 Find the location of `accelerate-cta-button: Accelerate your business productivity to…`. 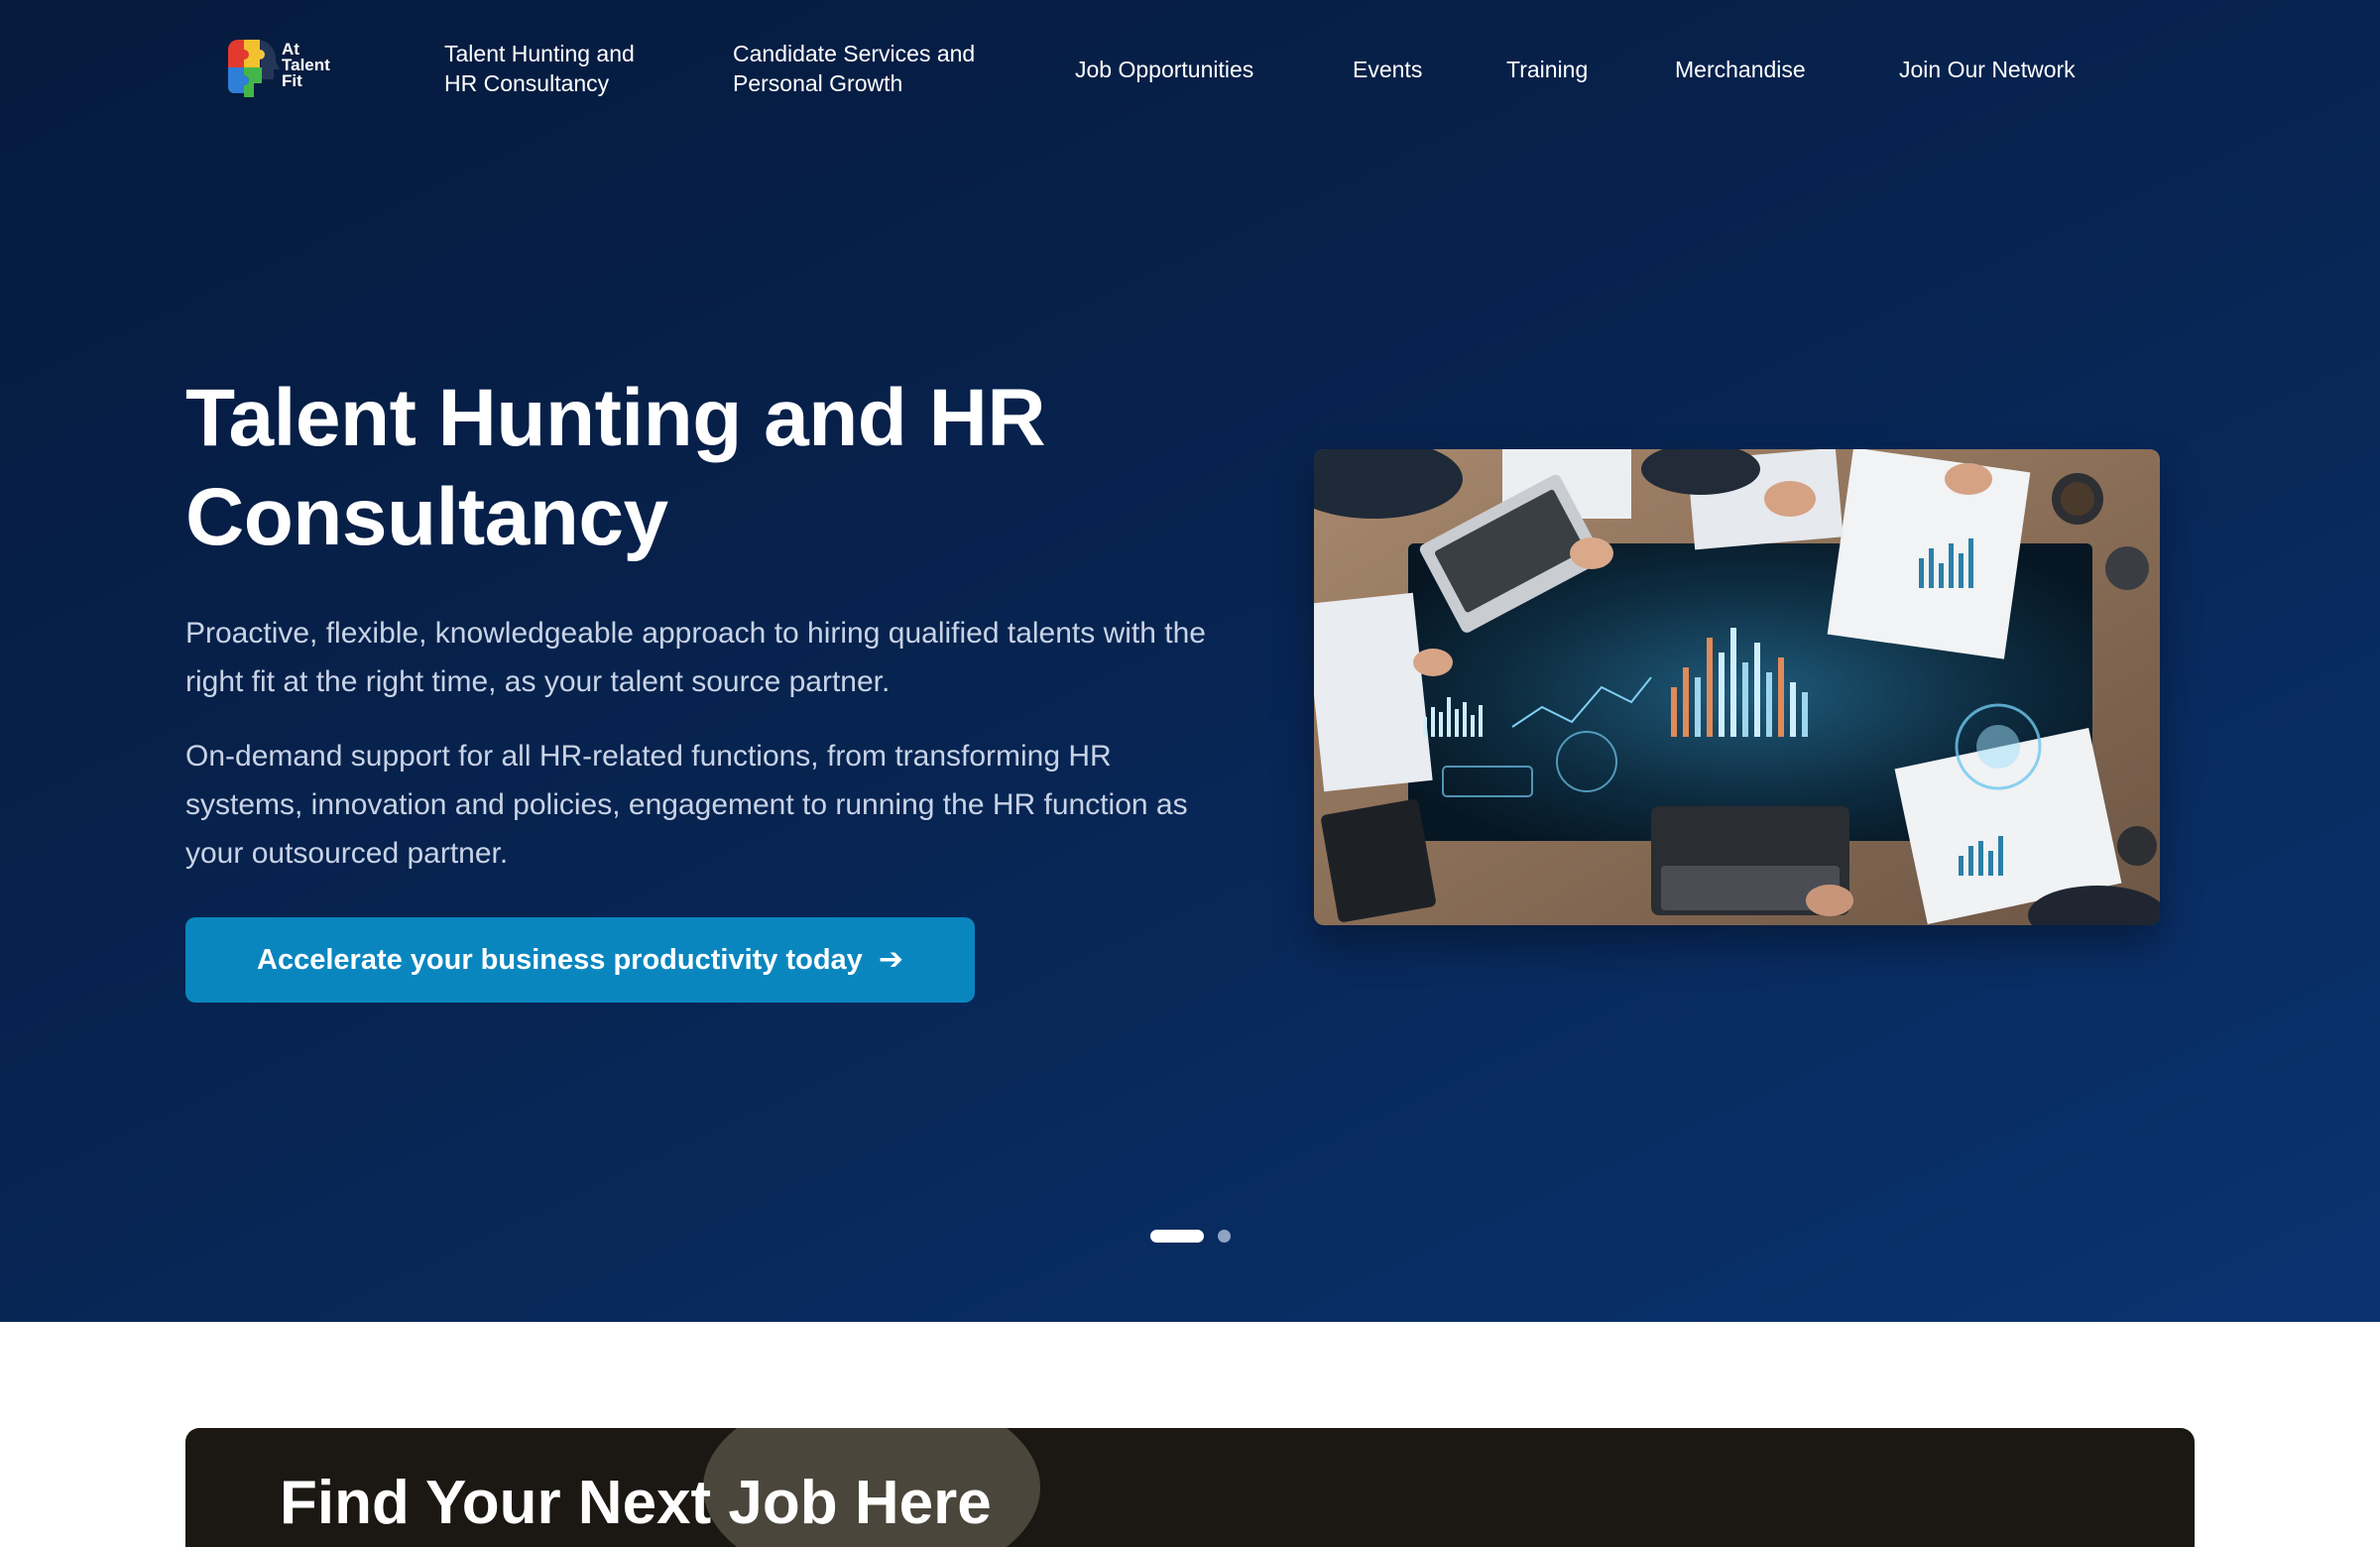

accelerate-cta-button: Accelerate your business productivity to… is located at coordinates (580, 960).